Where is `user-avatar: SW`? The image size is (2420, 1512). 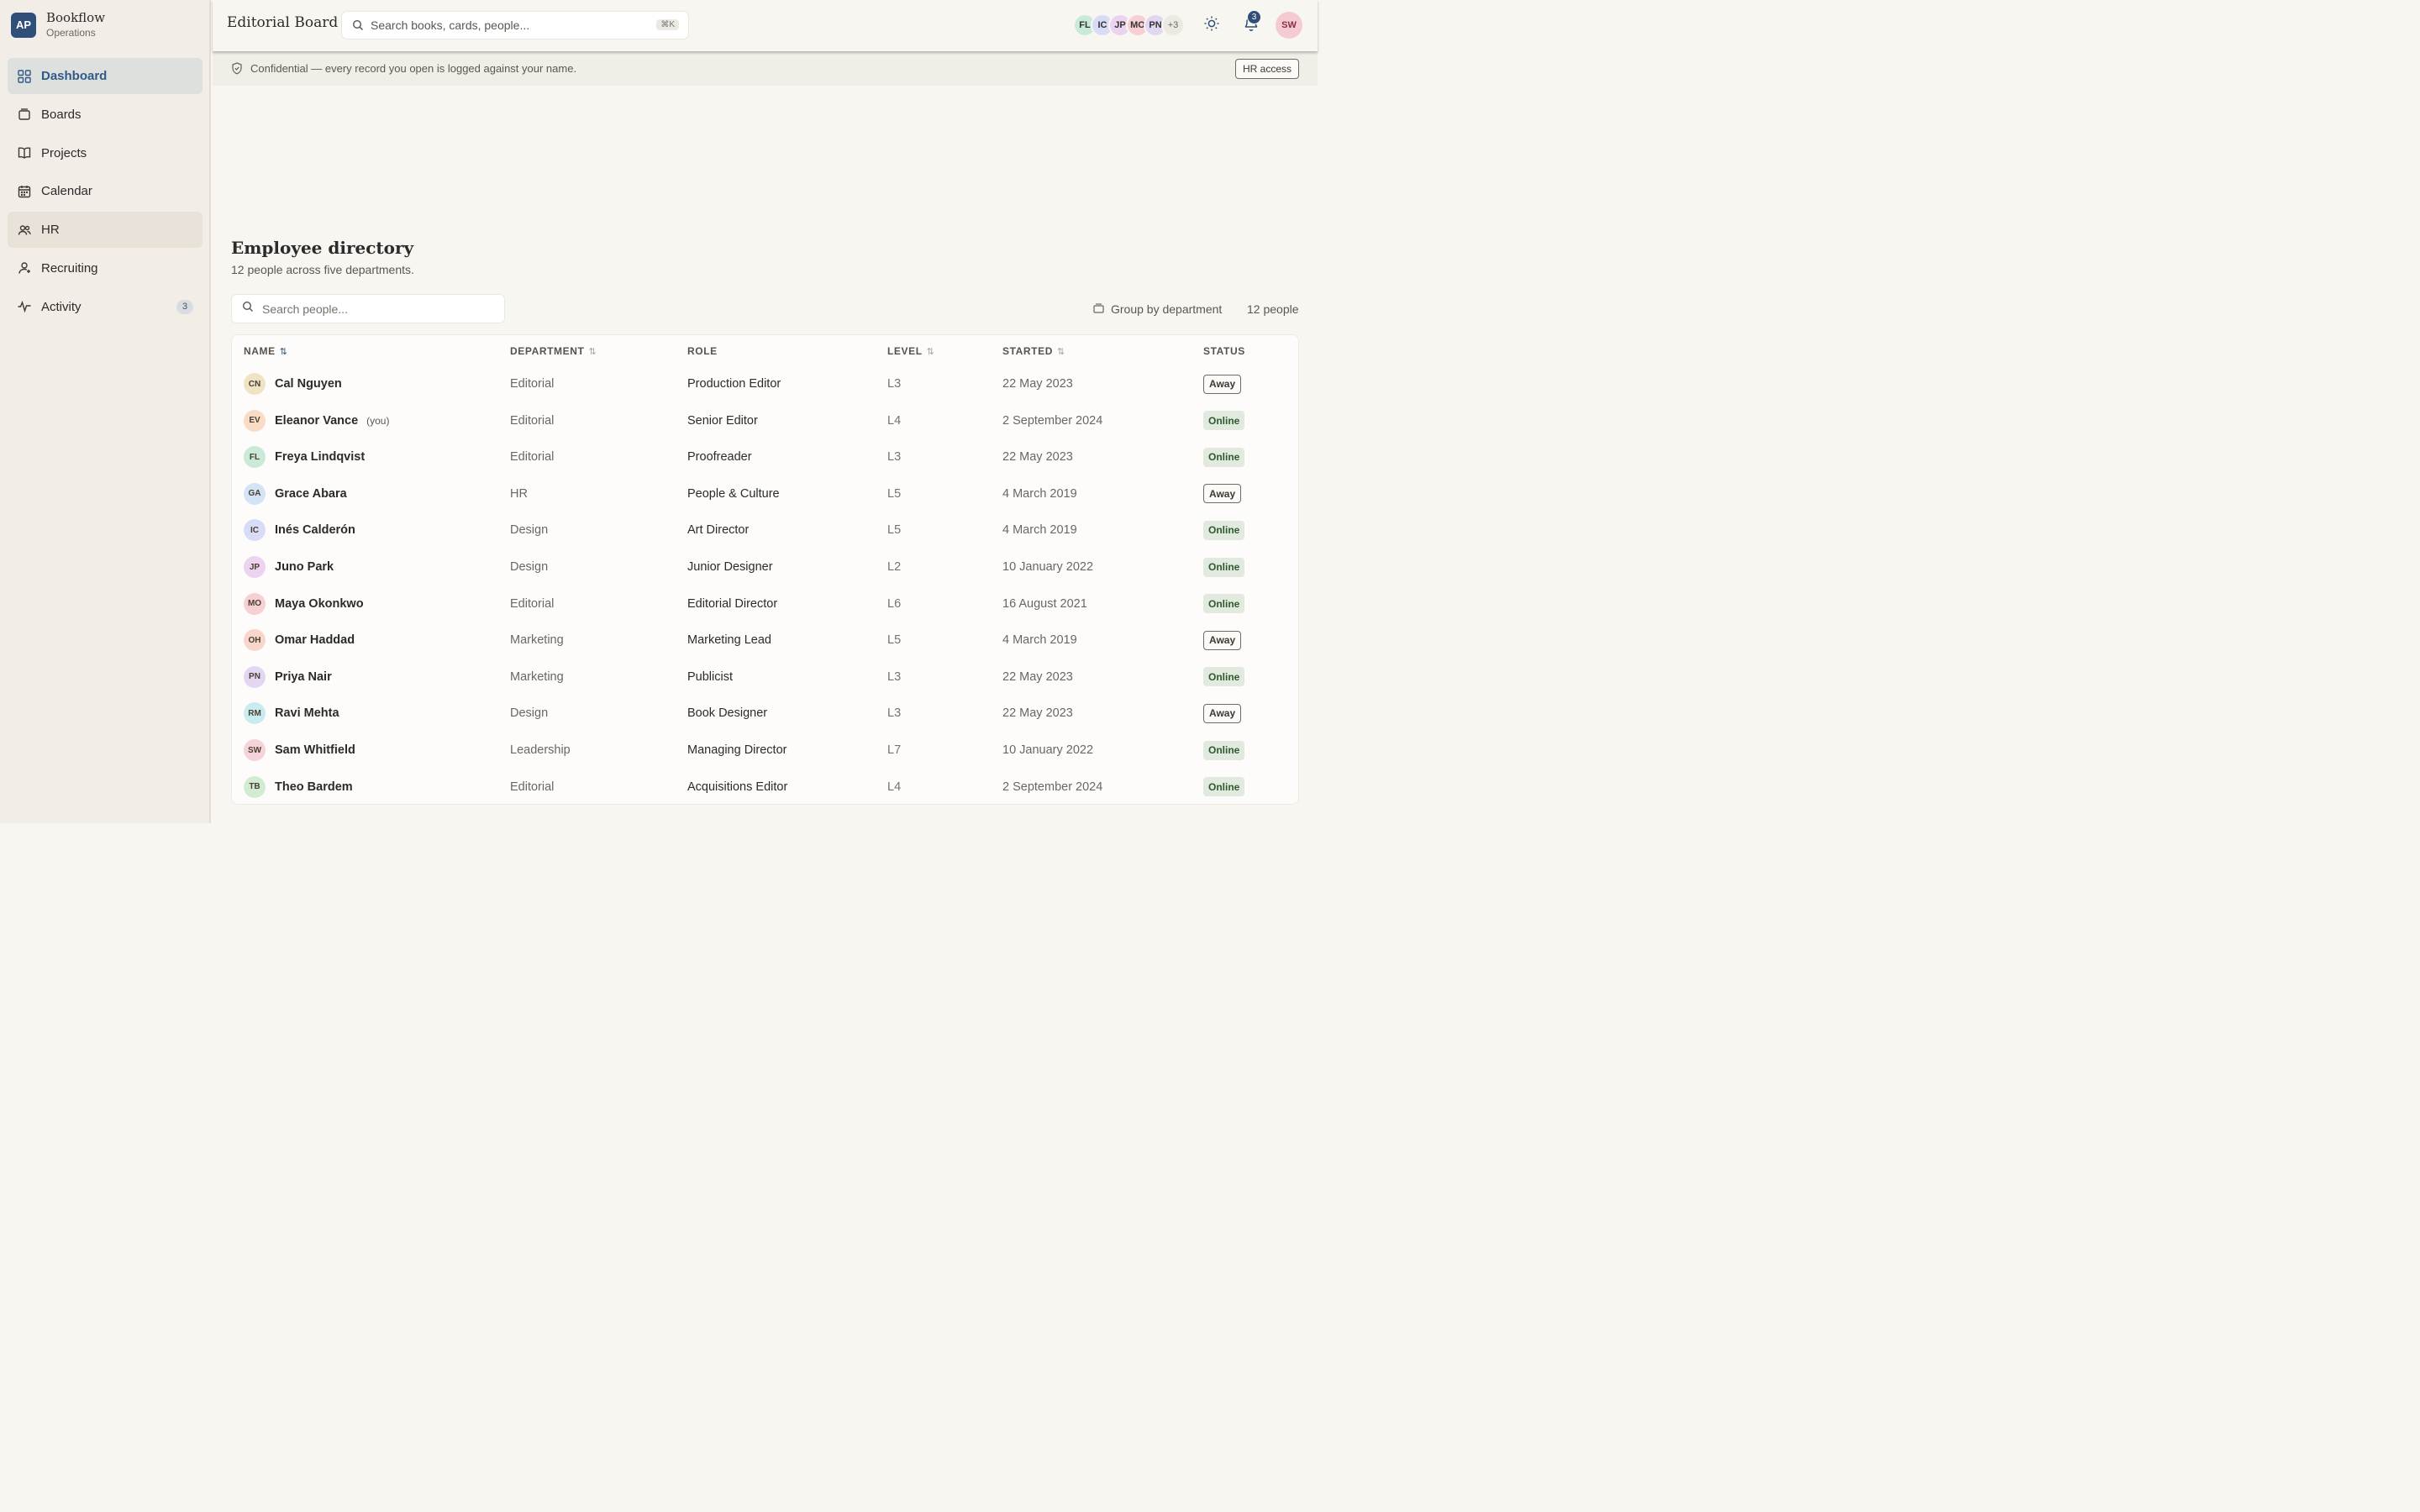 user-avatar: SW is located at coordinates (1289, 25).